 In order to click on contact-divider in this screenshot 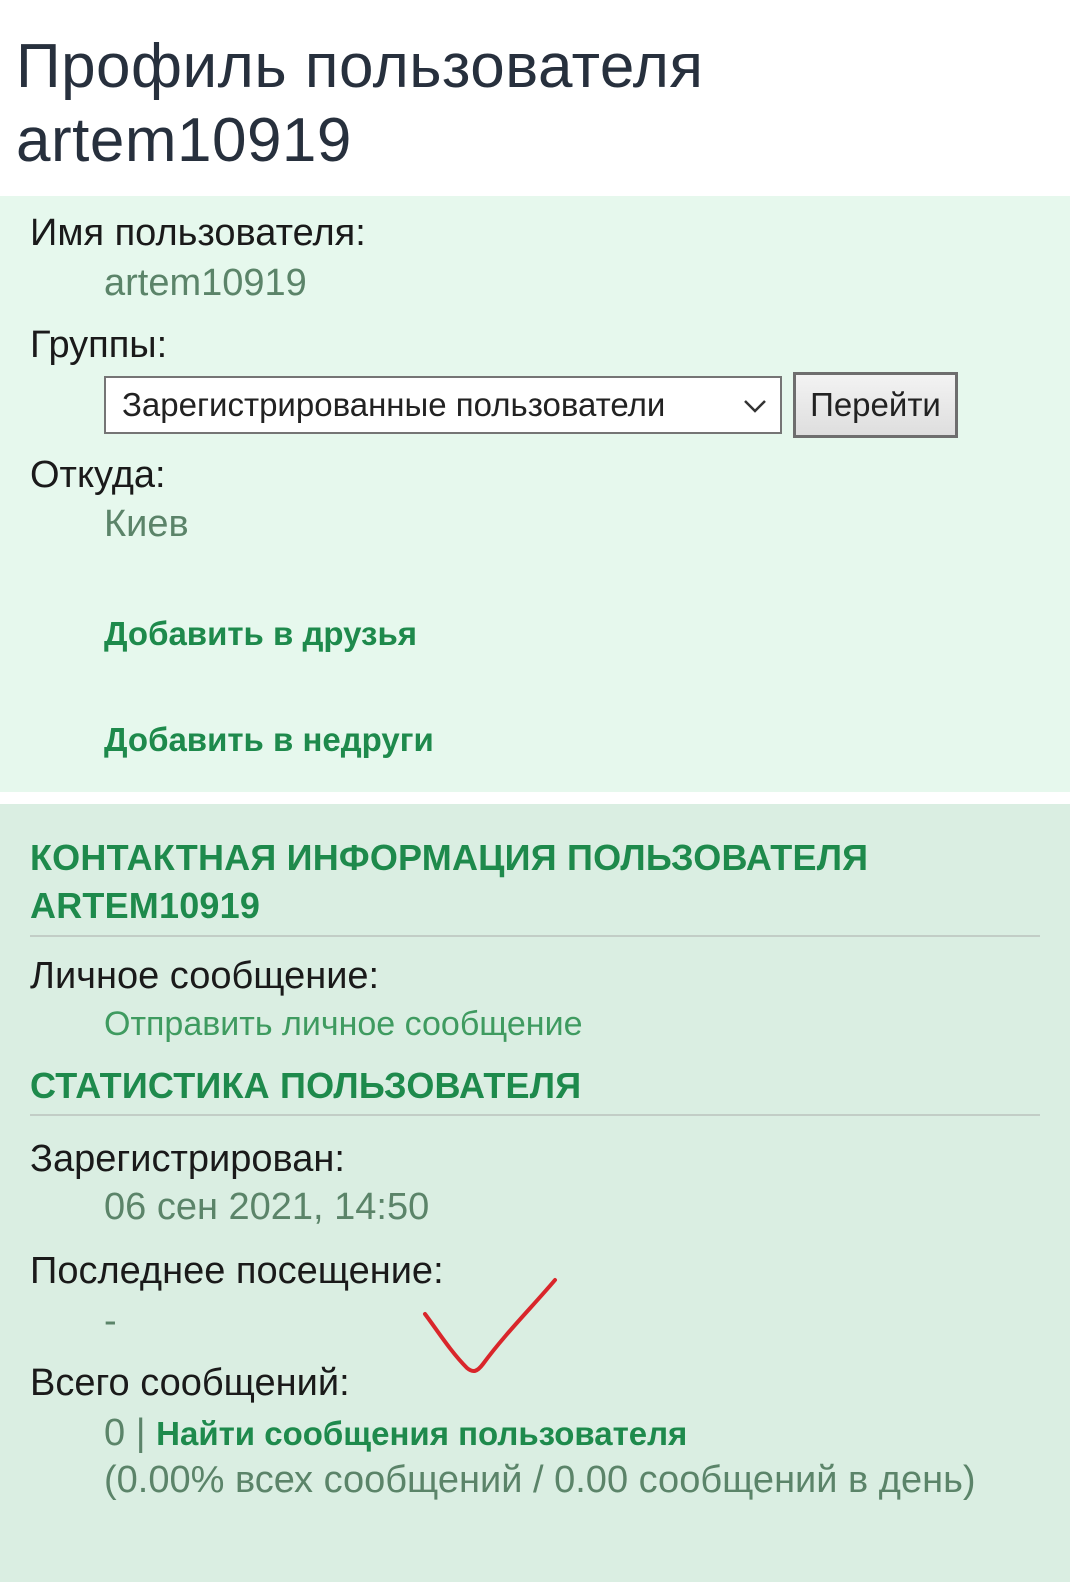, I will do `click(535, 936)`.